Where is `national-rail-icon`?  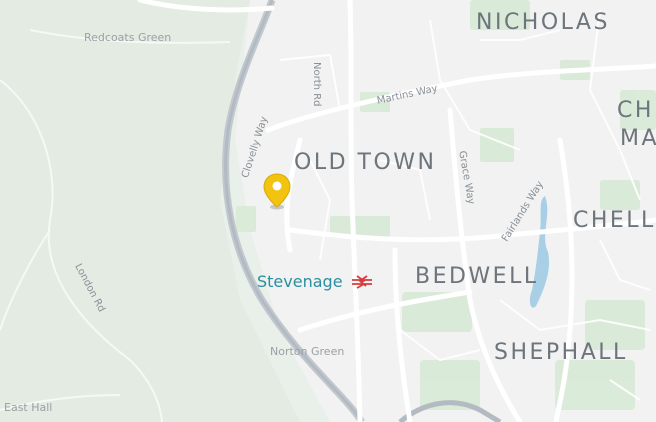
national-rail-icon is located at coordinates (362, 282).